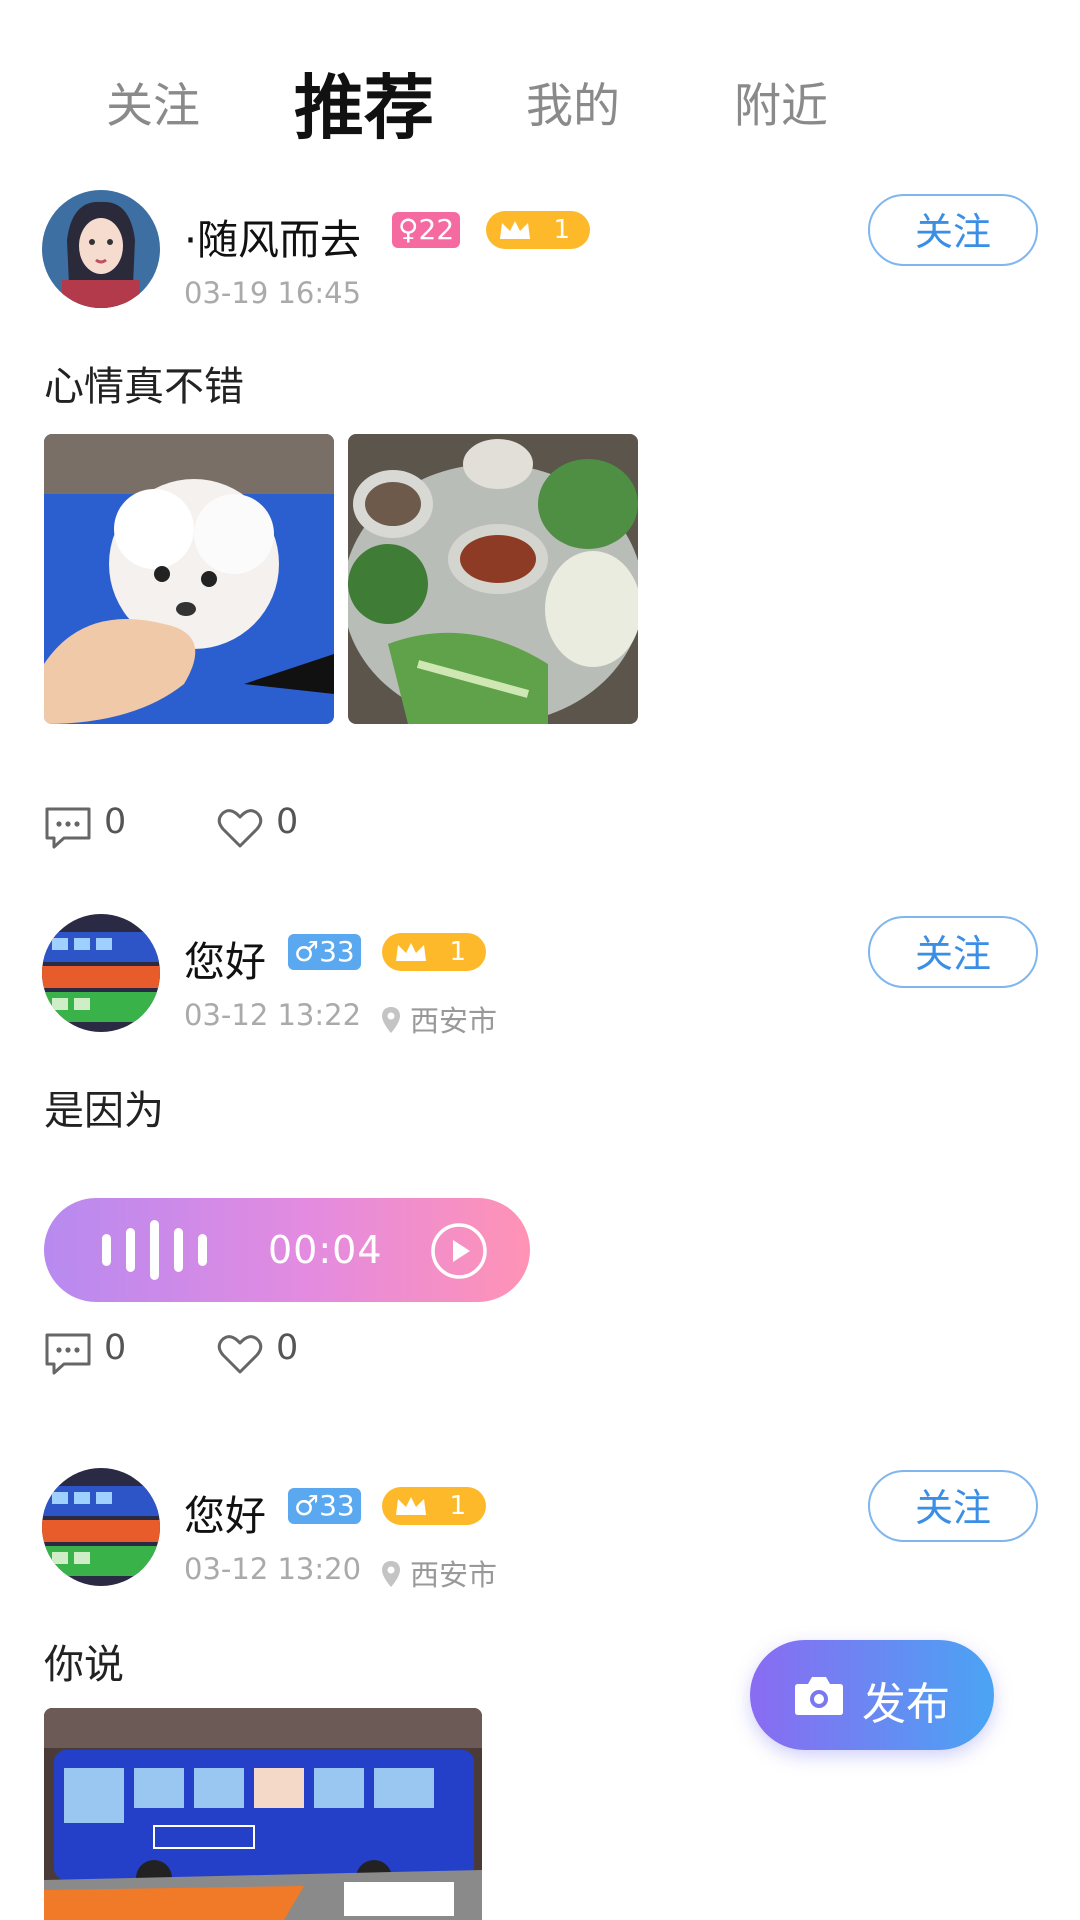 The width and height of the screenshot is (1080, 1920). What do you see at coordinates (819, 1696) in the screenshot?
I see `camera-icon` at bounding box center [819, 1696].